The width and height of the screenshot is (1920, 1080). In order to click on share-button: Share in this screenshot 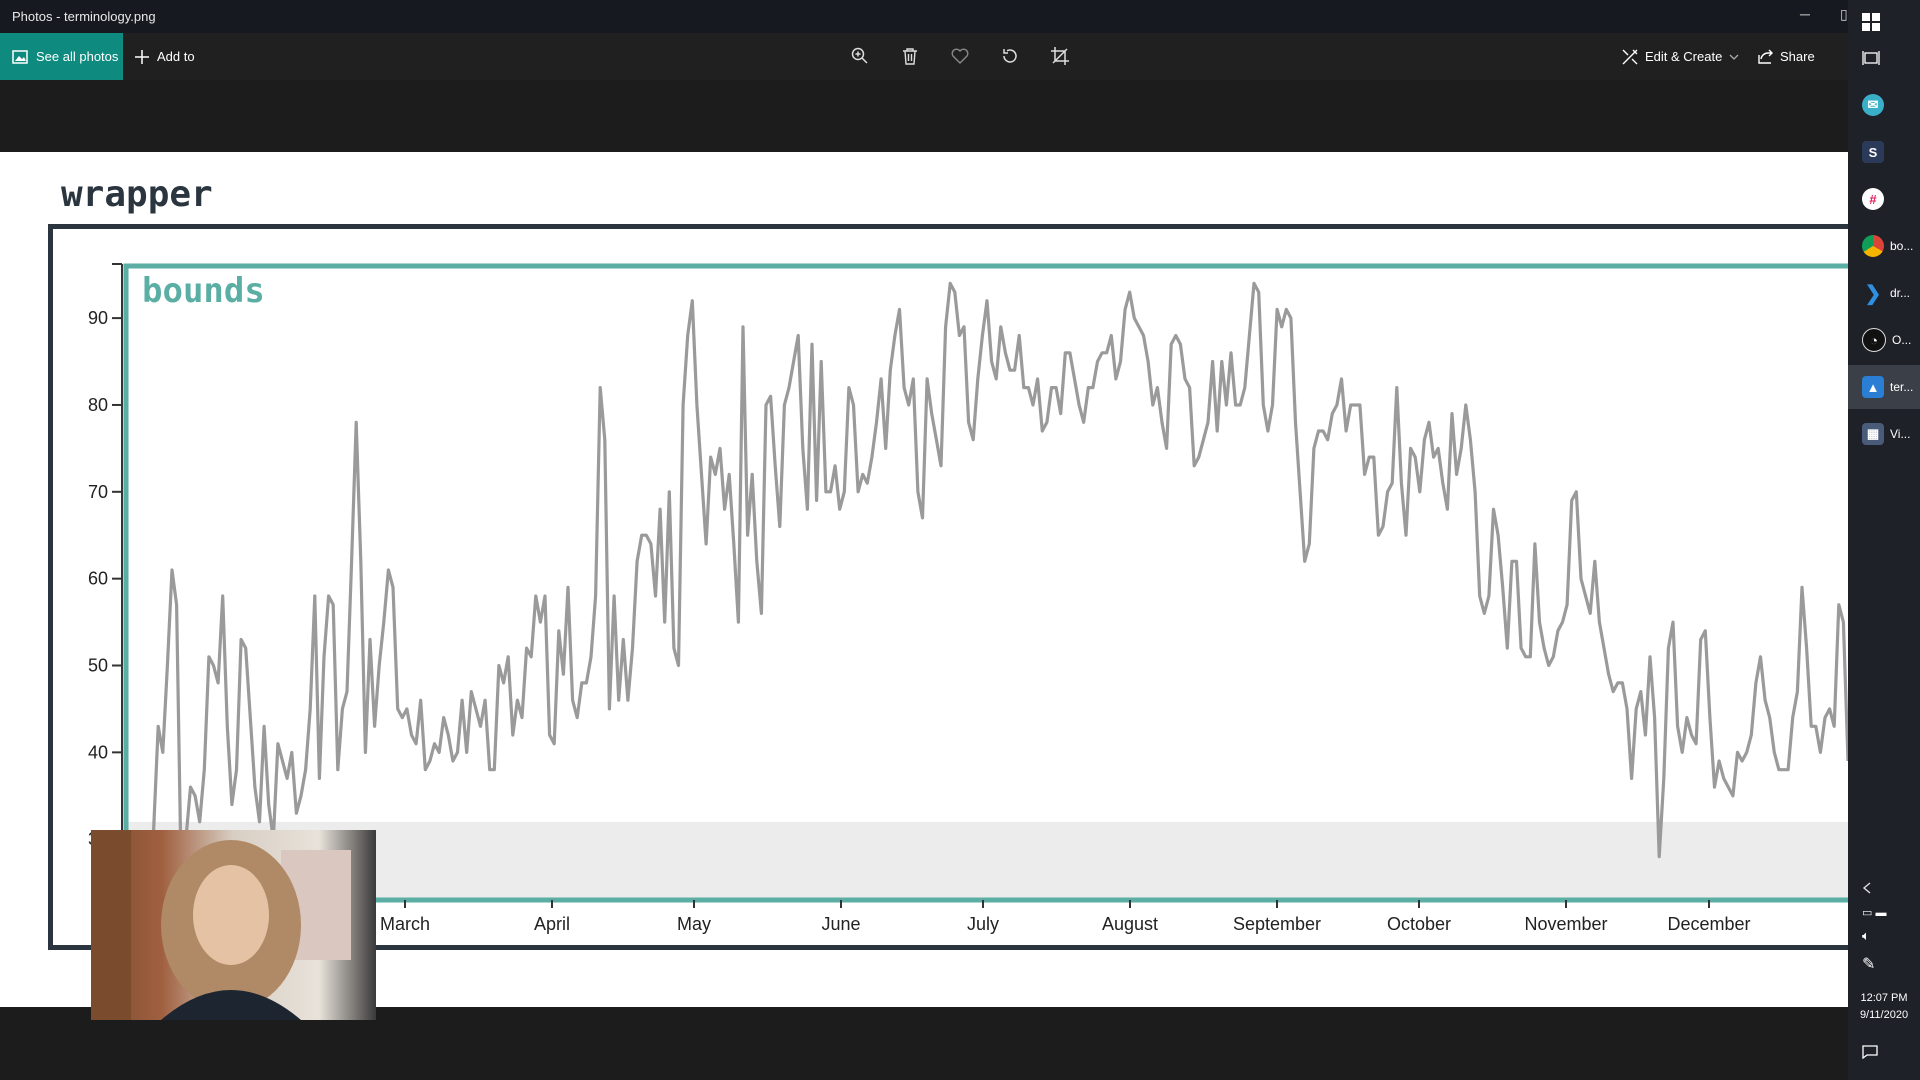, I will do `click(1786, 56)`.